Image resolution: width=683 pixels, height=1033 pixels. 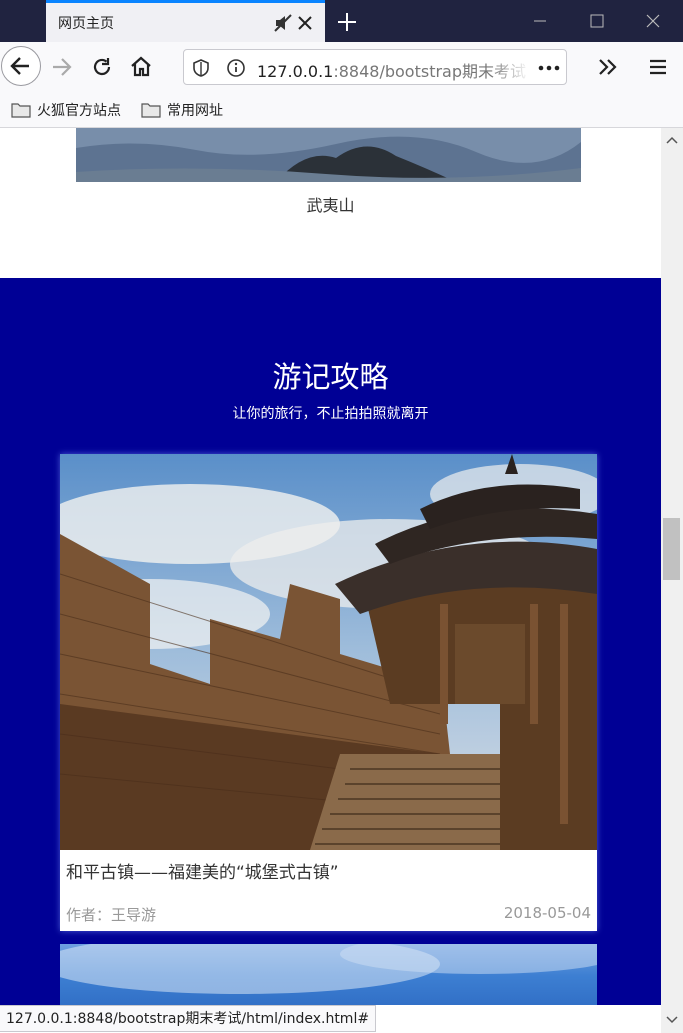 What do you see at coordinates (102, 67) in the screenshot?
I see `reload-icon` at bounding box center [102, 67].